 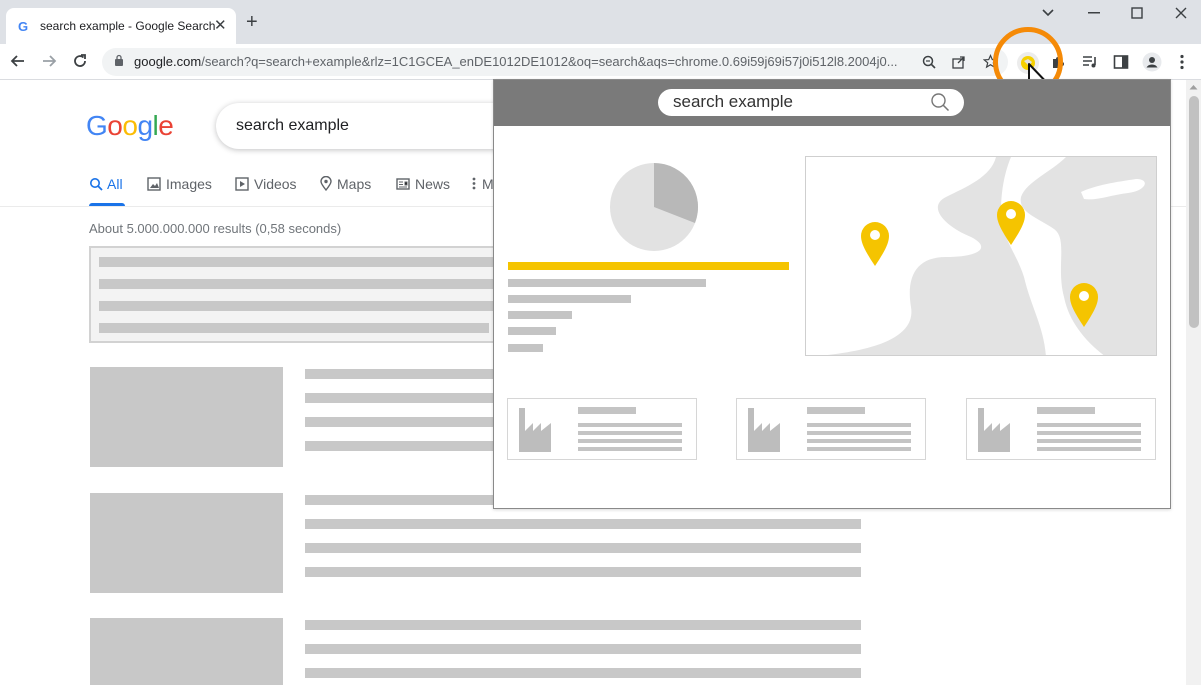 What do you see at coordinates (266, 184) in the screenshot?
I see `tab-videos: Videos` at bounding box center [266, 184].